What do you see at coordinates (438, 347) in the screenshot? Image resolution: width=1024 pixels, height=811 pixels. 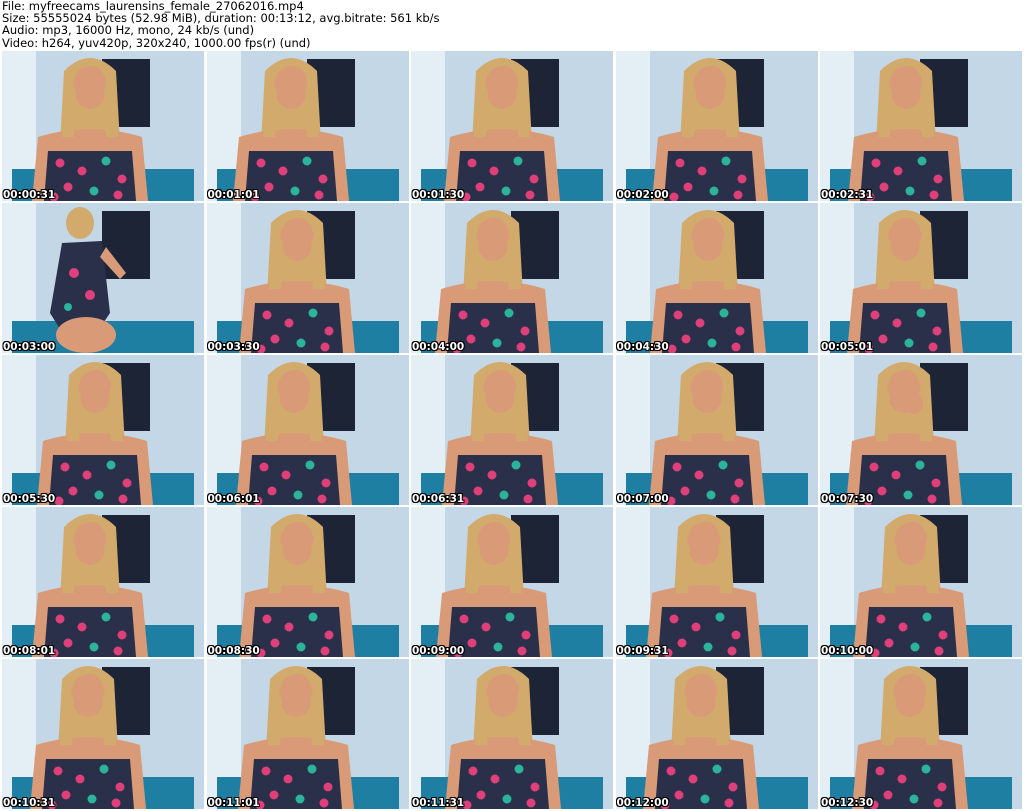 I see `thumbnail-timestamp: 00:04:00` at bounding box center [438, 347].